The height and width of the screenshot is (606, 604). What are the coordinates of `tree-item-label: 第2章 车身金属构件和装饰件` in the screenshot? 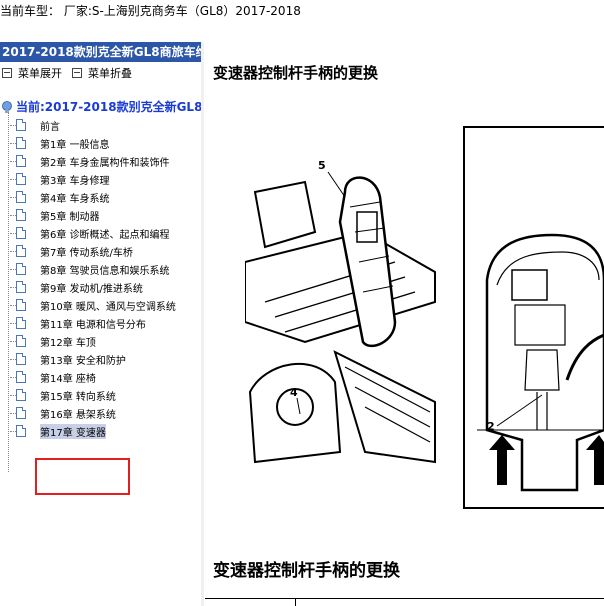 It's located at (105, 163).